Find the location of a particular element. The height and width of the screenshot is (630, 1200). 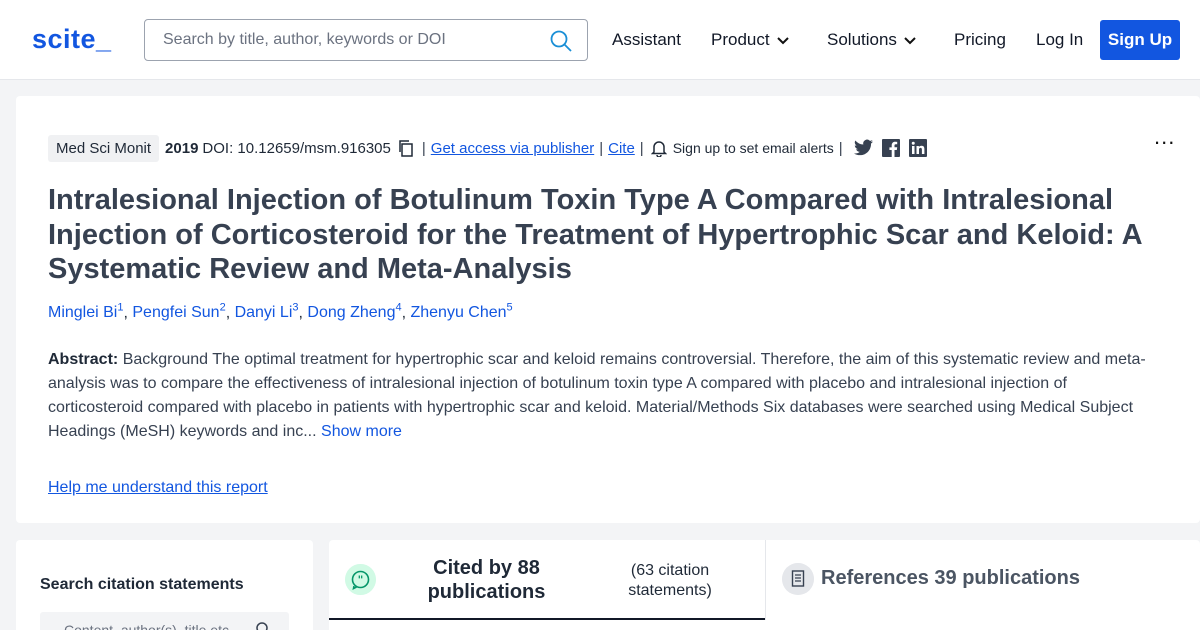

nav-login: Log In is located at coordinates (1059, 40).